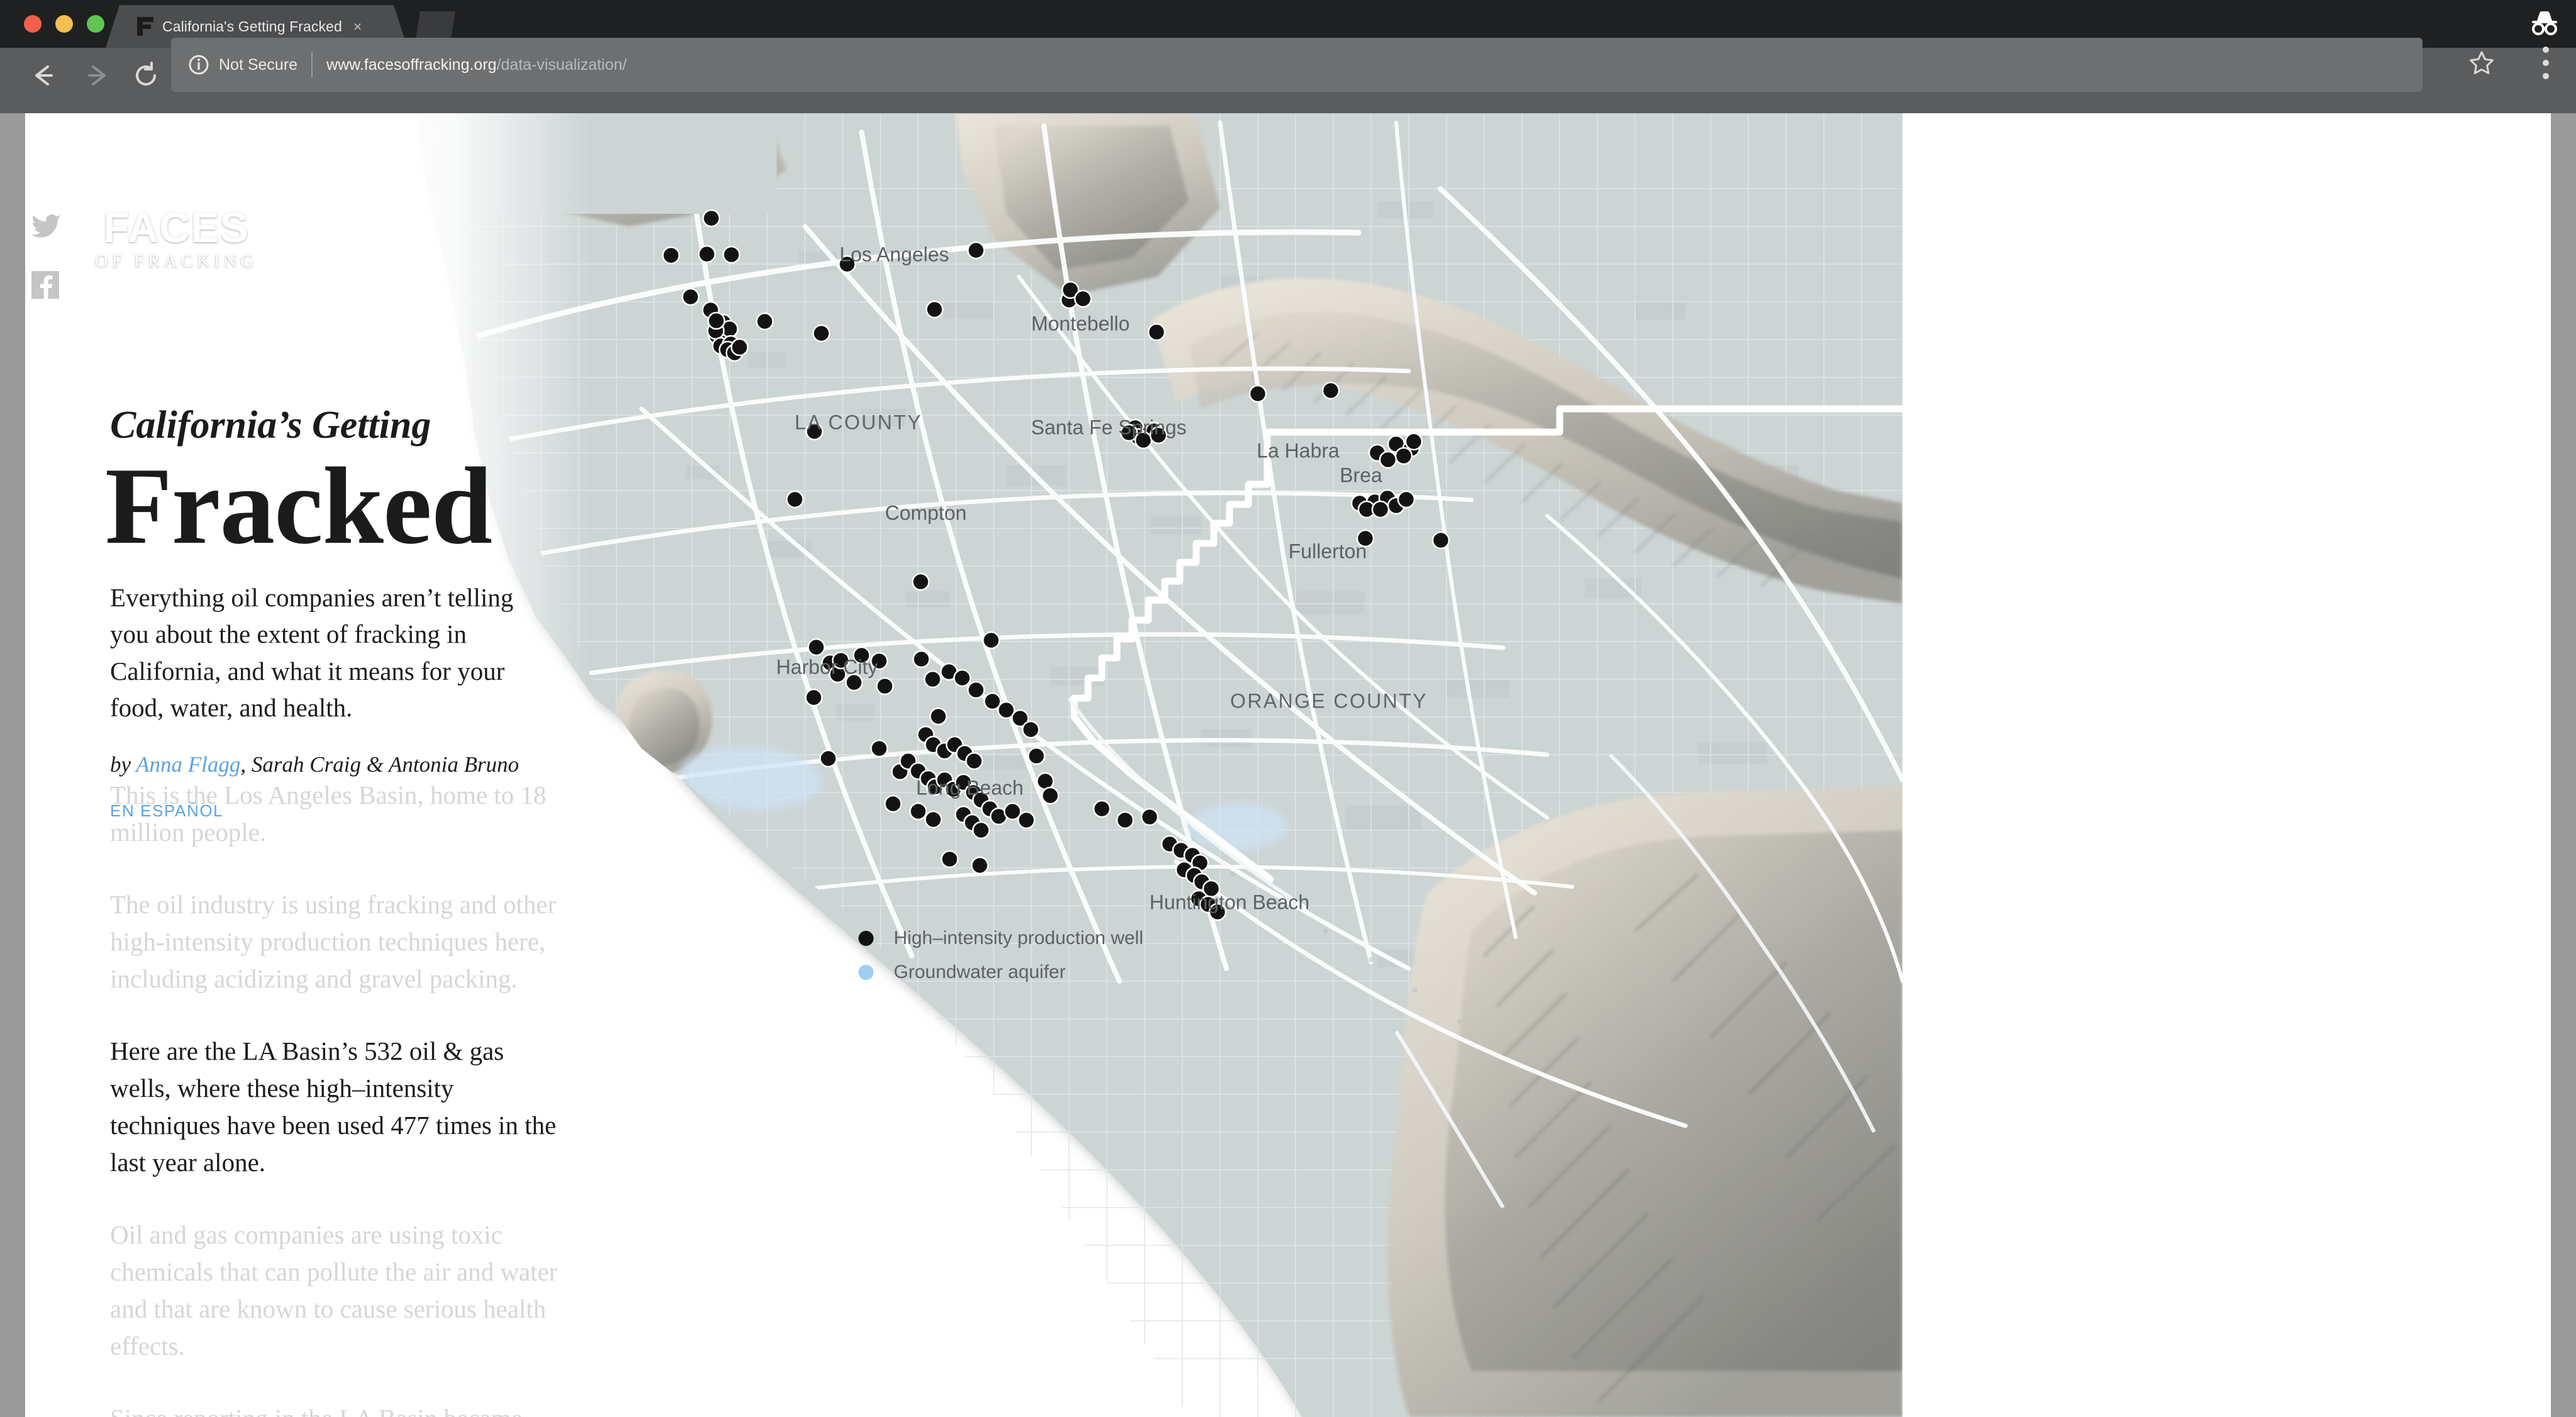 This screenshot has height=1417, width=2576. I want to click on site-logo: FACES OF FRACKING, so click(176, 239).